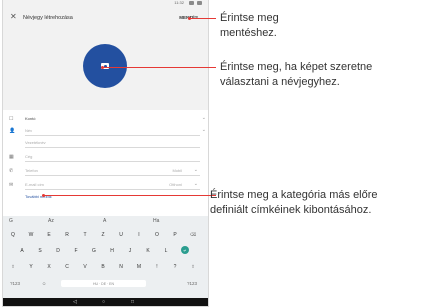  What do you see at coordinates (105, 185) in the screenshot?
I see `email-row: ✉ E-mail cím Otthoni ⌄` at bounding box center [105, 185].